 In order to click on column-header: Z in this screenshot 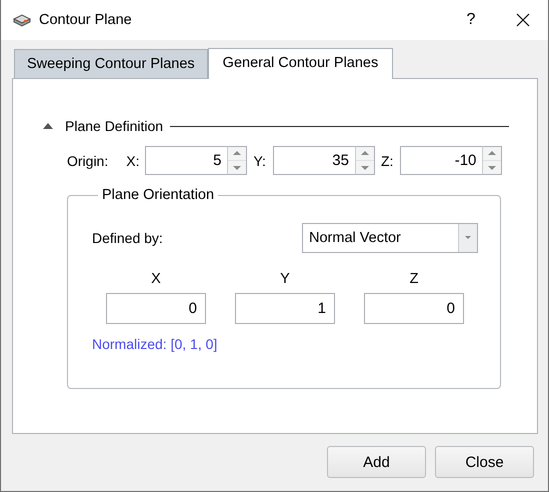, I will do `click(414, 280)`.